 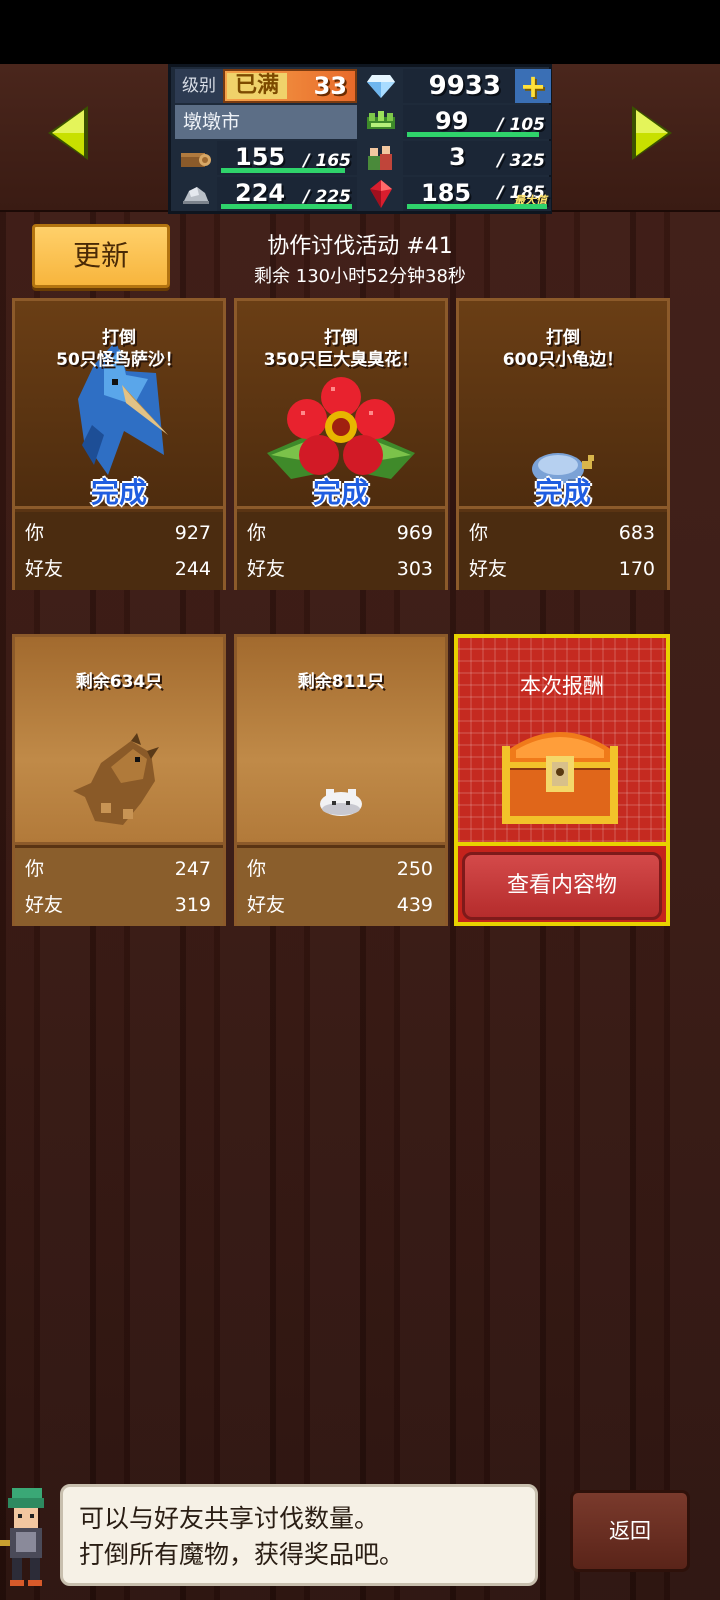 I want to click on reward-card: 本次报酬 查看内容物, so click(x=562, y=780).